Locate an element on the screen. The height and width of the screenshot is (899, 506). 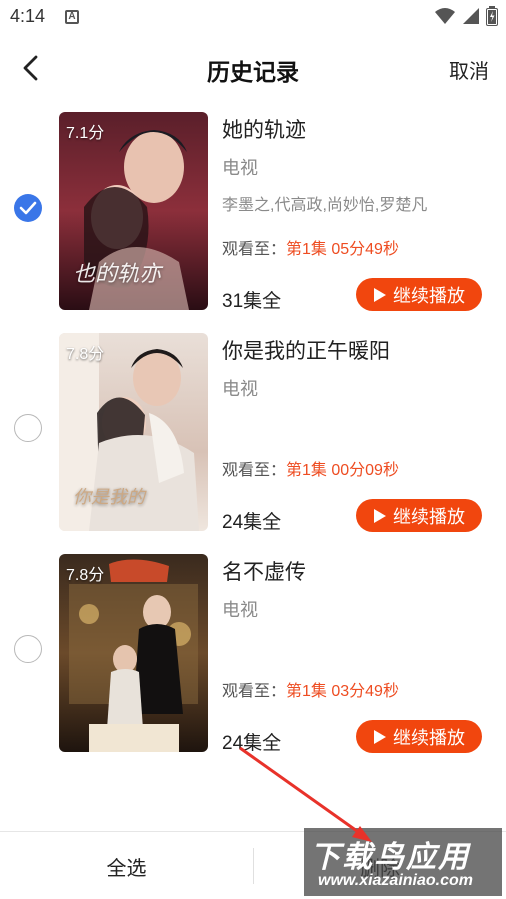
poster-title-text: 你是我的 is located at coordinates (109, 497).